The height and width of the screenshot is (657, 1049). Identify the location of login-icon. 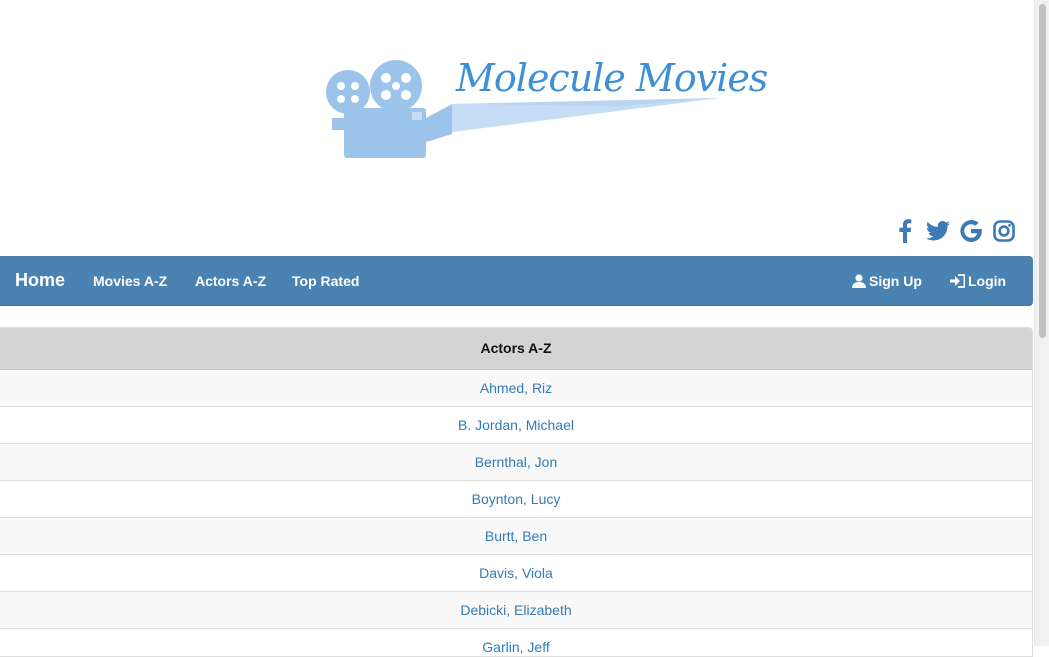
(958, 281).